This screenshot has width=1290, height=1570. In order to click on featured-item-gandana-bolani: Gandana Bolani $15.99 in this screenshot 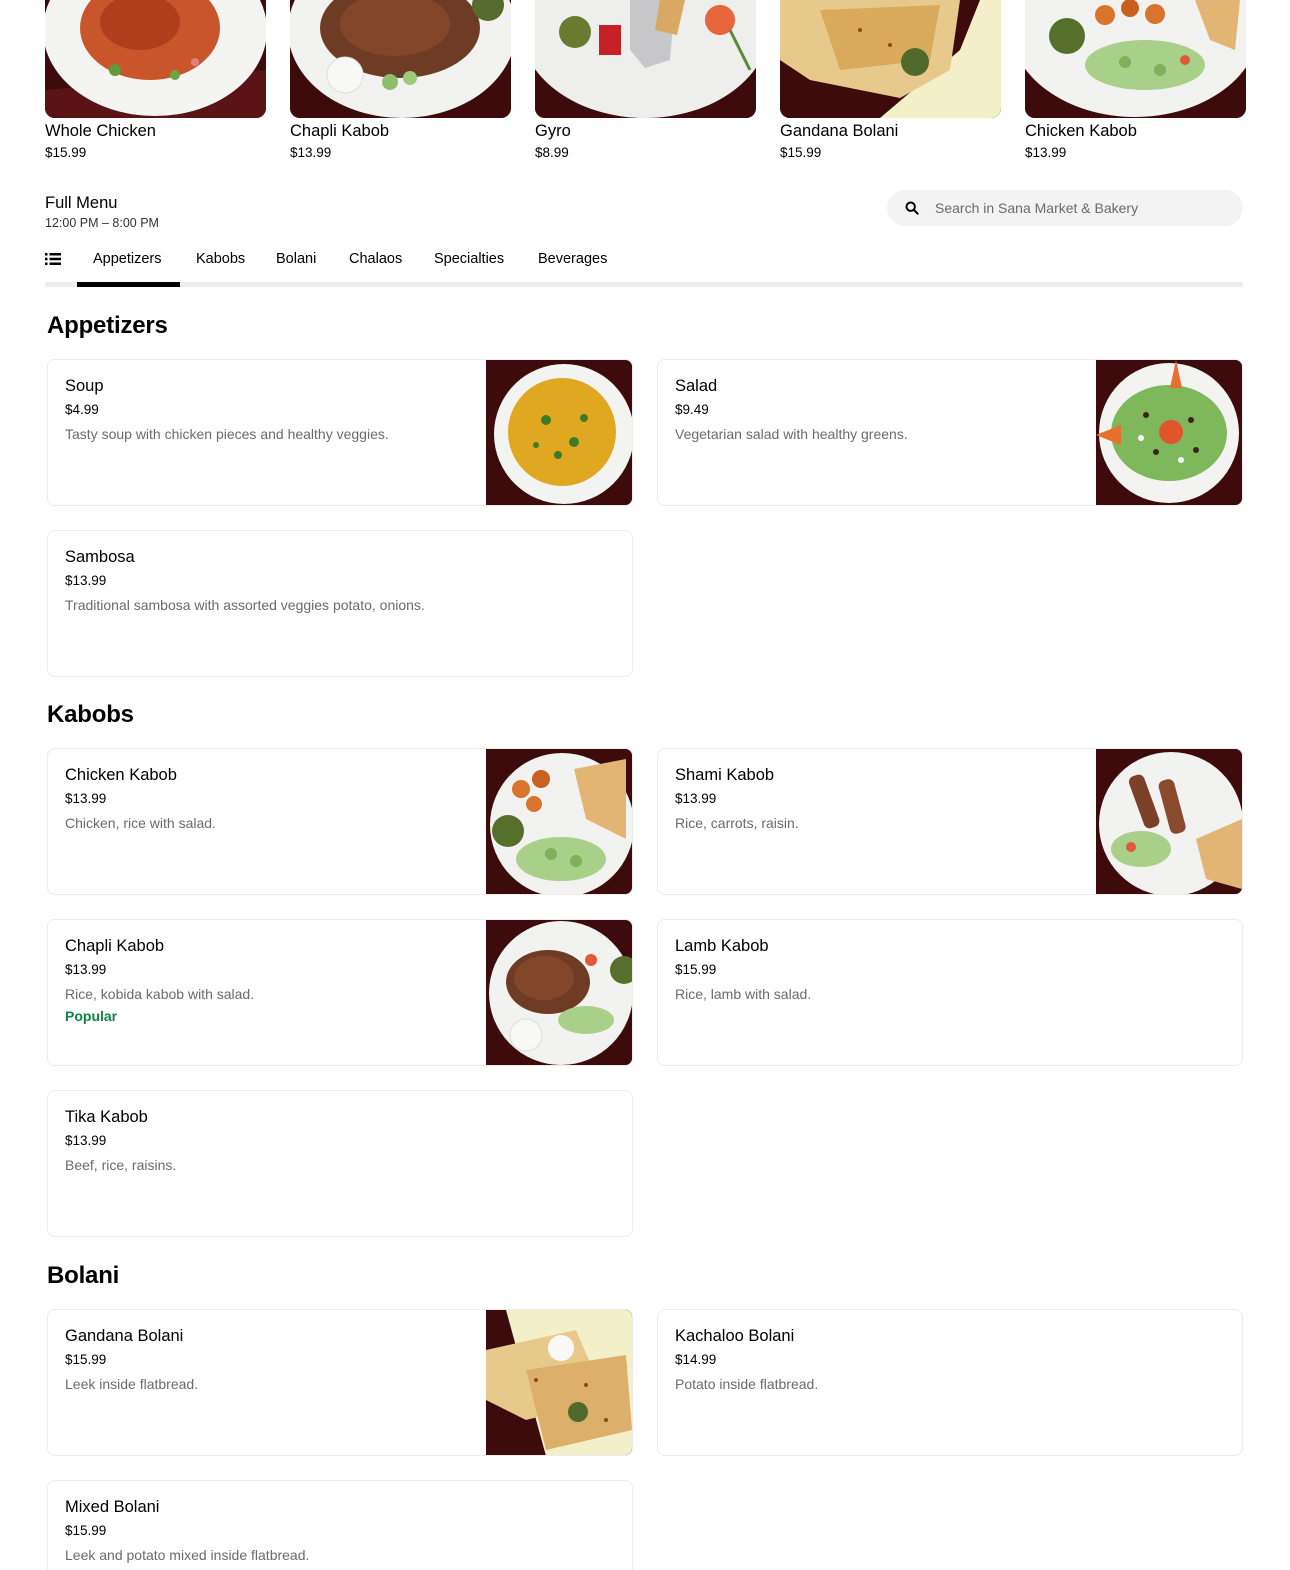, I will do `click(890, 85)`.